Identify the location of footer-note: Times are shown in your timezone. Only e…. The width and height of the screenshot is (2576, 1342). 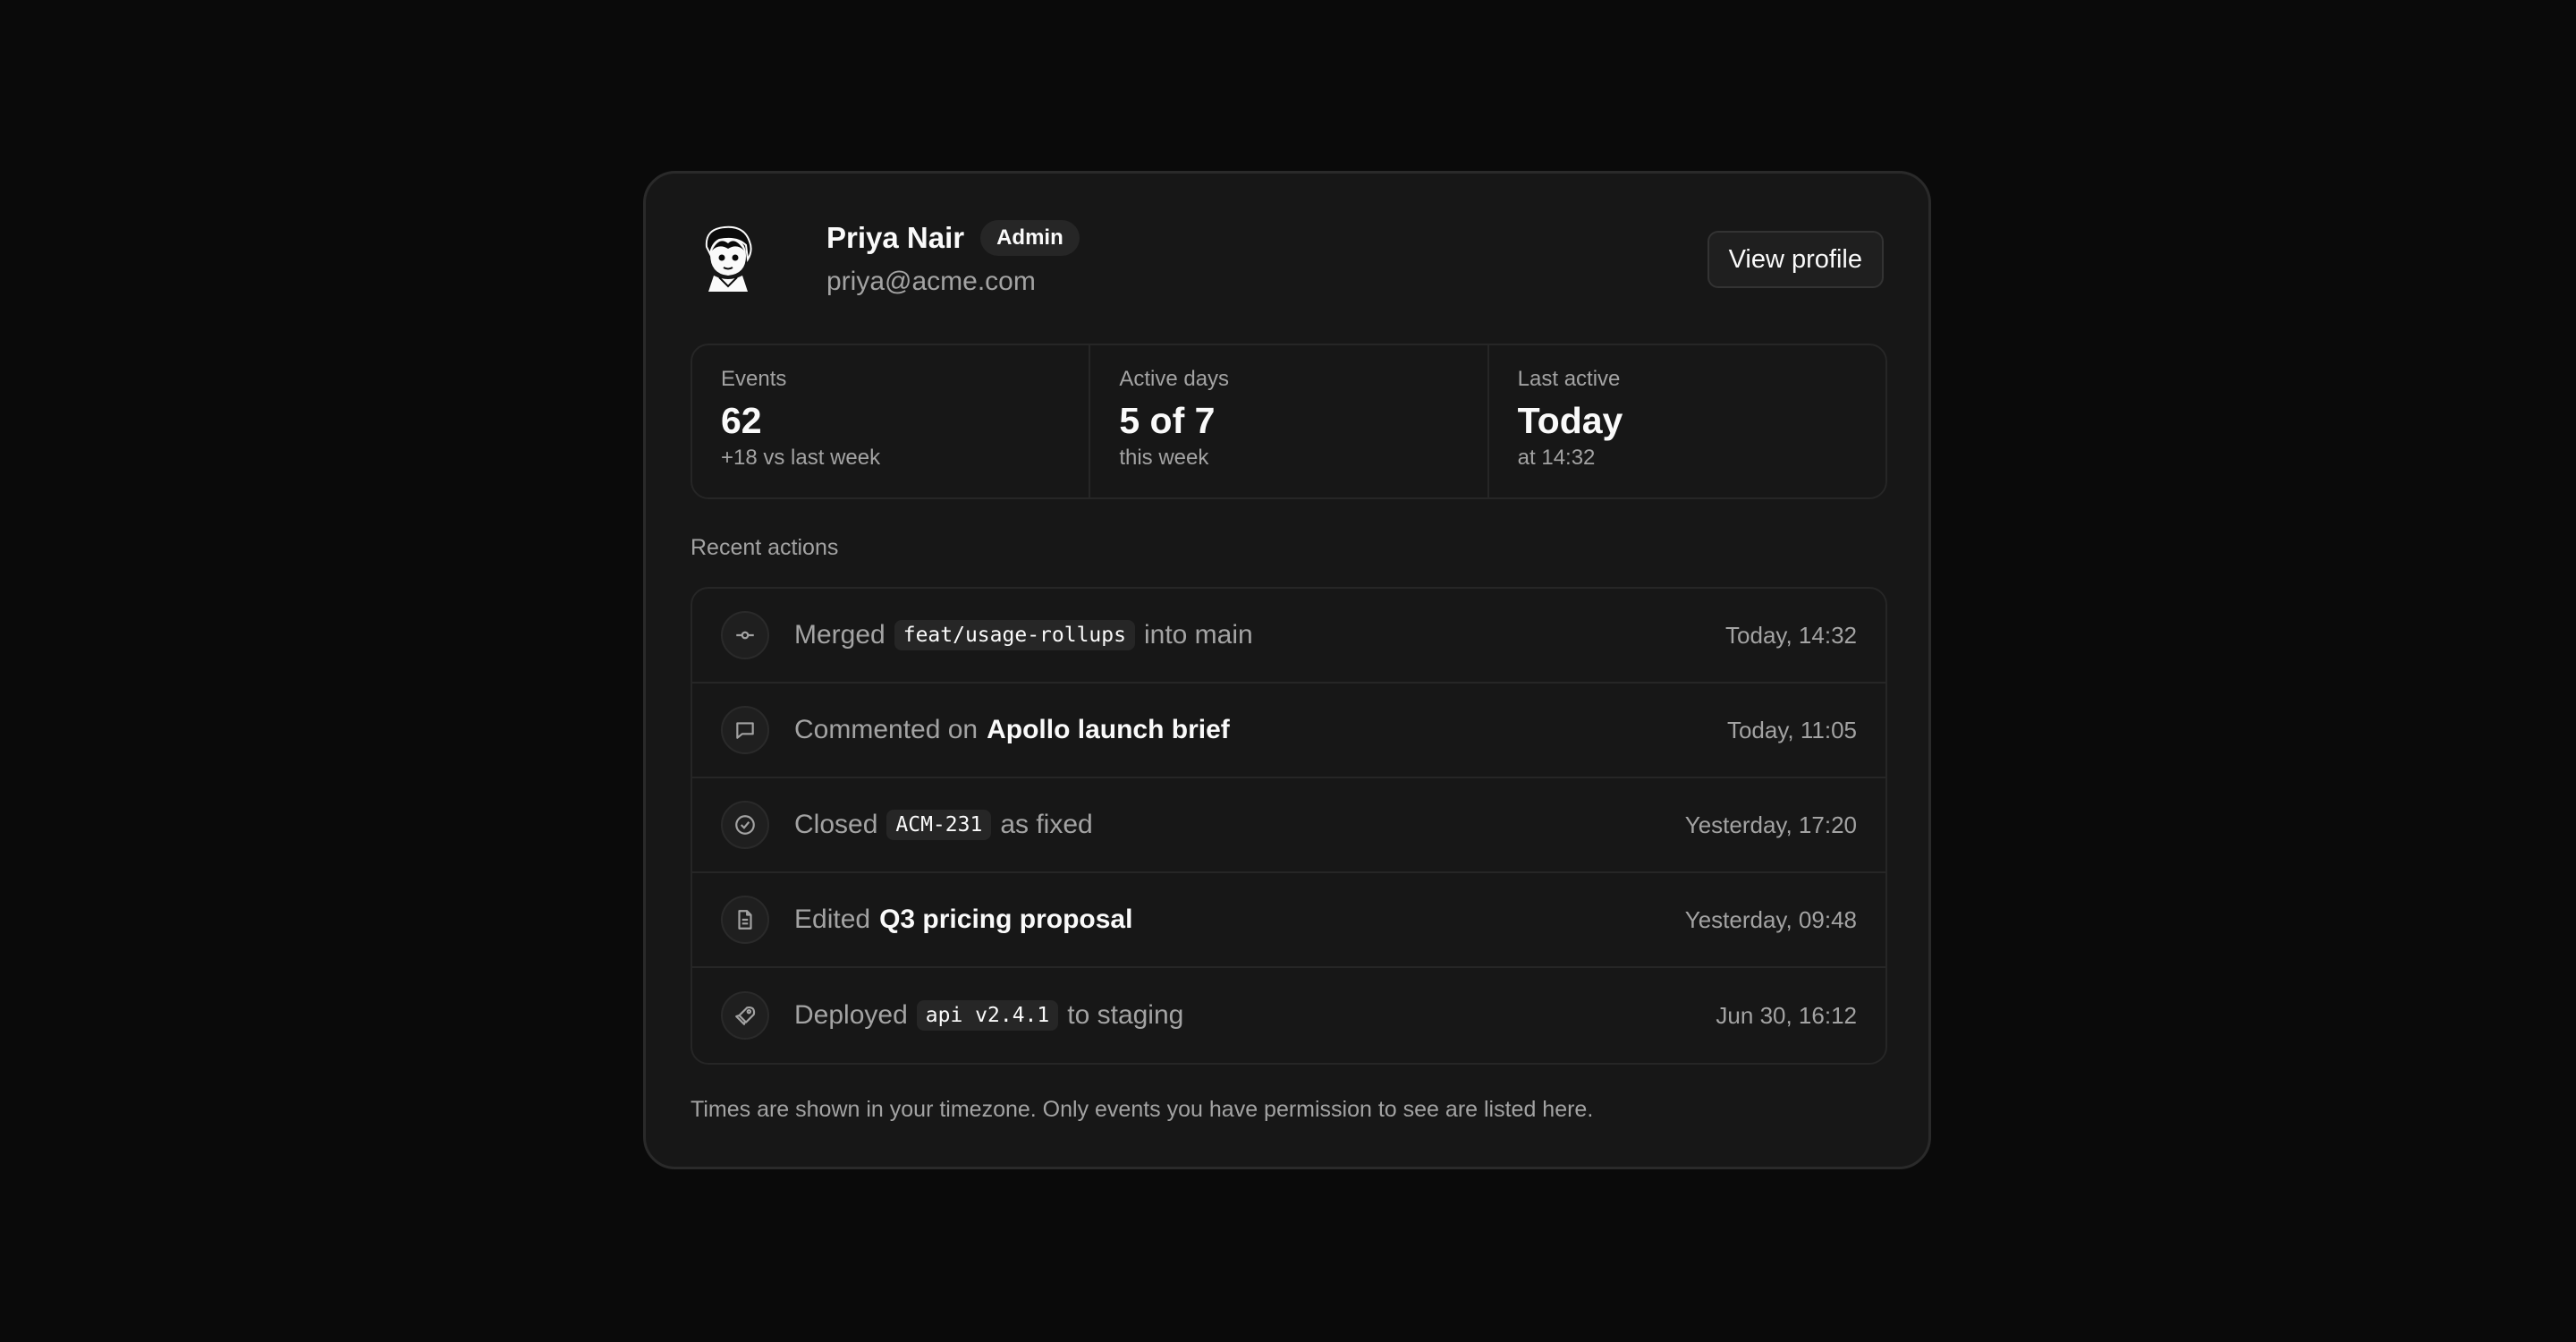
(1142, 1110).